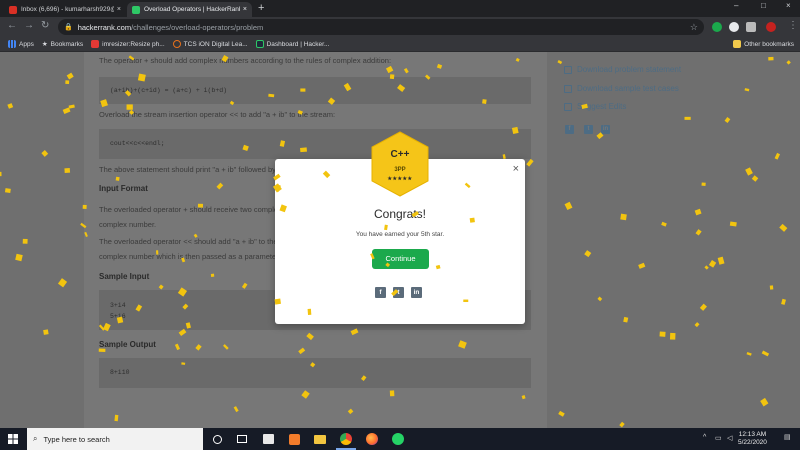  Describe the element at coordinates (605, 129) in the screenshot. I see `linkedin-icon: in` at that location.